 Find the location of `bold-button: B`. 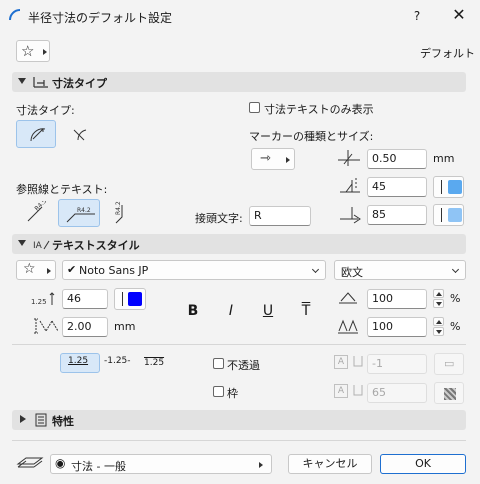

bold-button: B is located at coordinates (193, 311).